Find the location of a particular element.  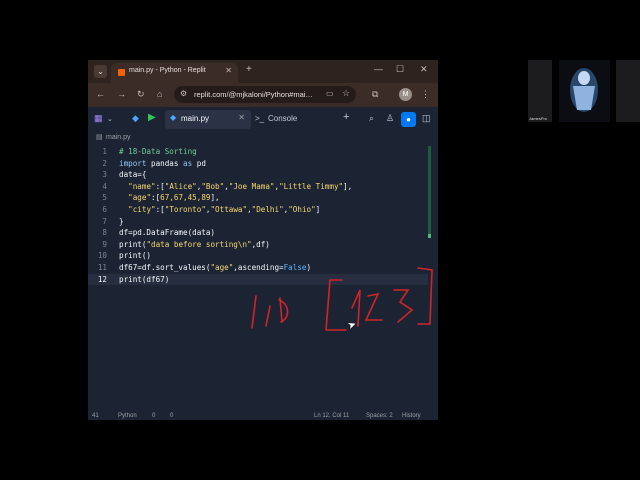

thumbnail-right is located at coordinates (628, 91).